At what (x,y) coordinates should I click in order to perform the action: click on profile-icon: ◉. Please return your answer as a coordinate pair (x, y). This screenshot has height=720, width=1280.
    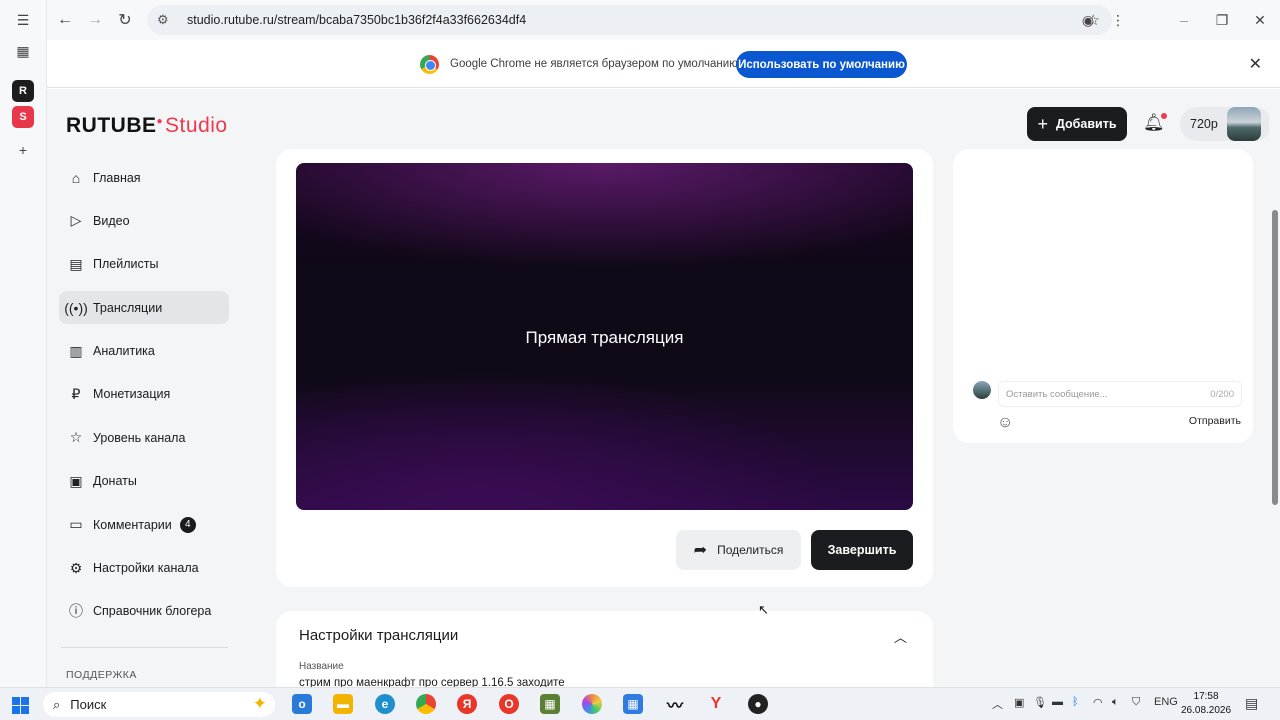
    Looking at the image, I should click on (1088, 20).